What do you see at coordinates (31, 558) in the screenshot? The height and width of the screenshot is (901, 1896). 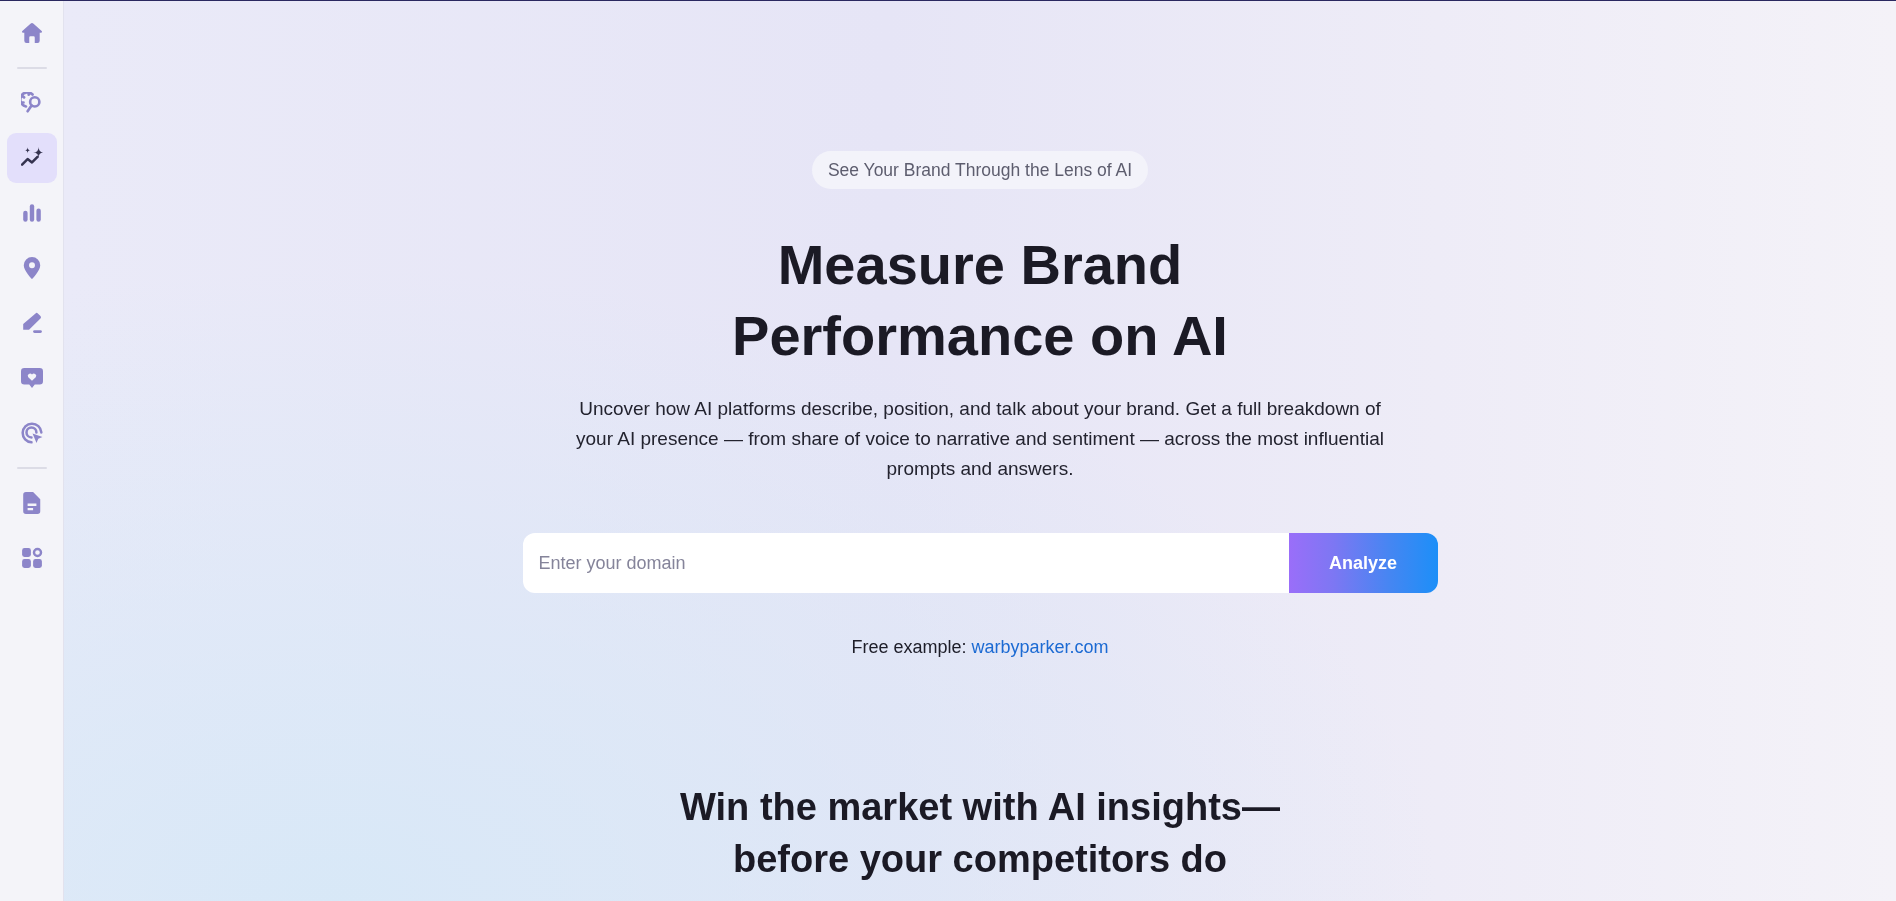 I see `apps-grid-icon` at bounding box center [31, 558].